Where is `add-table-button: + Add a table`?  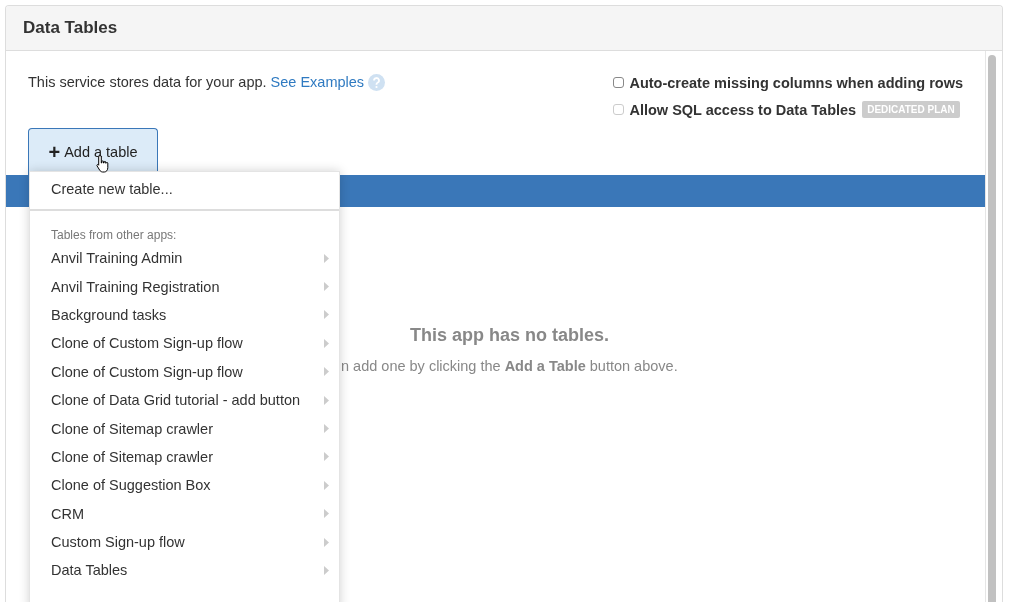
add-table-button: + Add a table is located at coordinates (93, 151).